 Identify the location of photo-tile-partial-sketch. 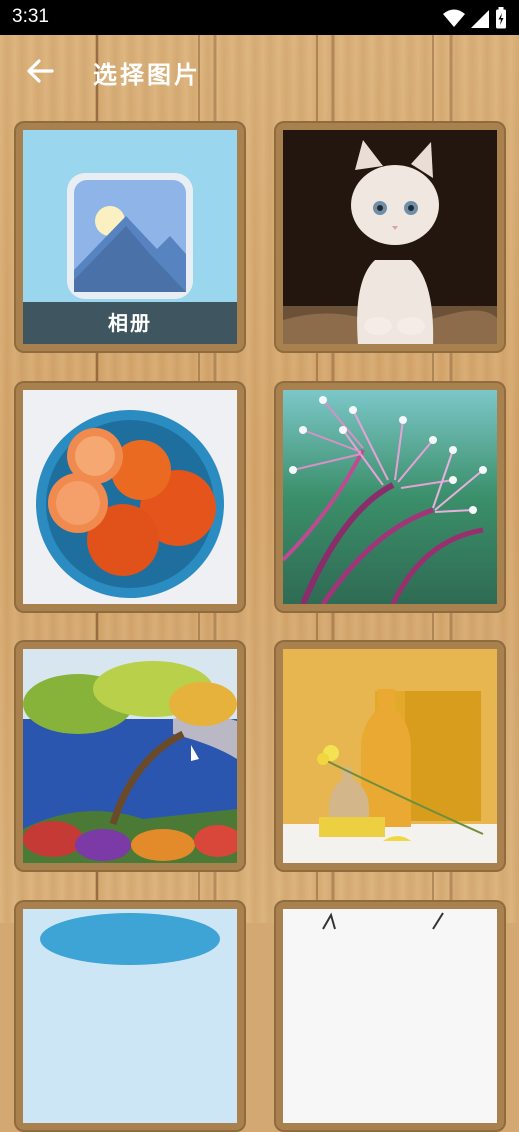
(390, 1016).